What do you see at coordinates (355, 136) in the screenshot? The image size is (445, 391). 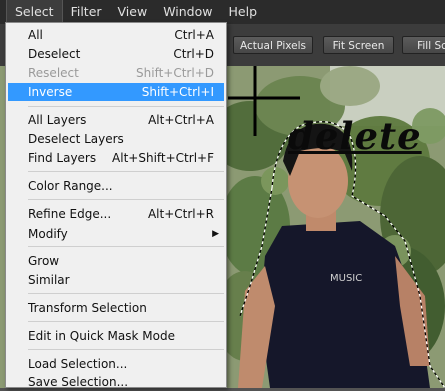 I see `annotation-delete: delete` at bounding box center [355, 136].